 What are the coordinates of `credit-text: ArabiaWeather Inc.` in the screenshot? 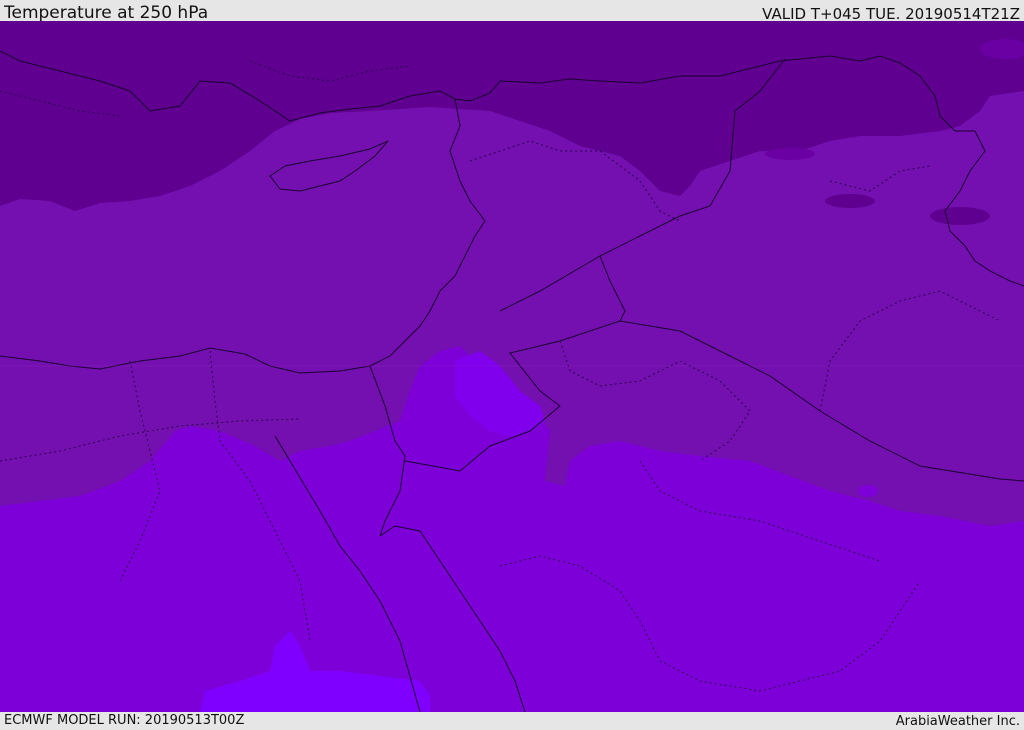 It's located at (957, 721).